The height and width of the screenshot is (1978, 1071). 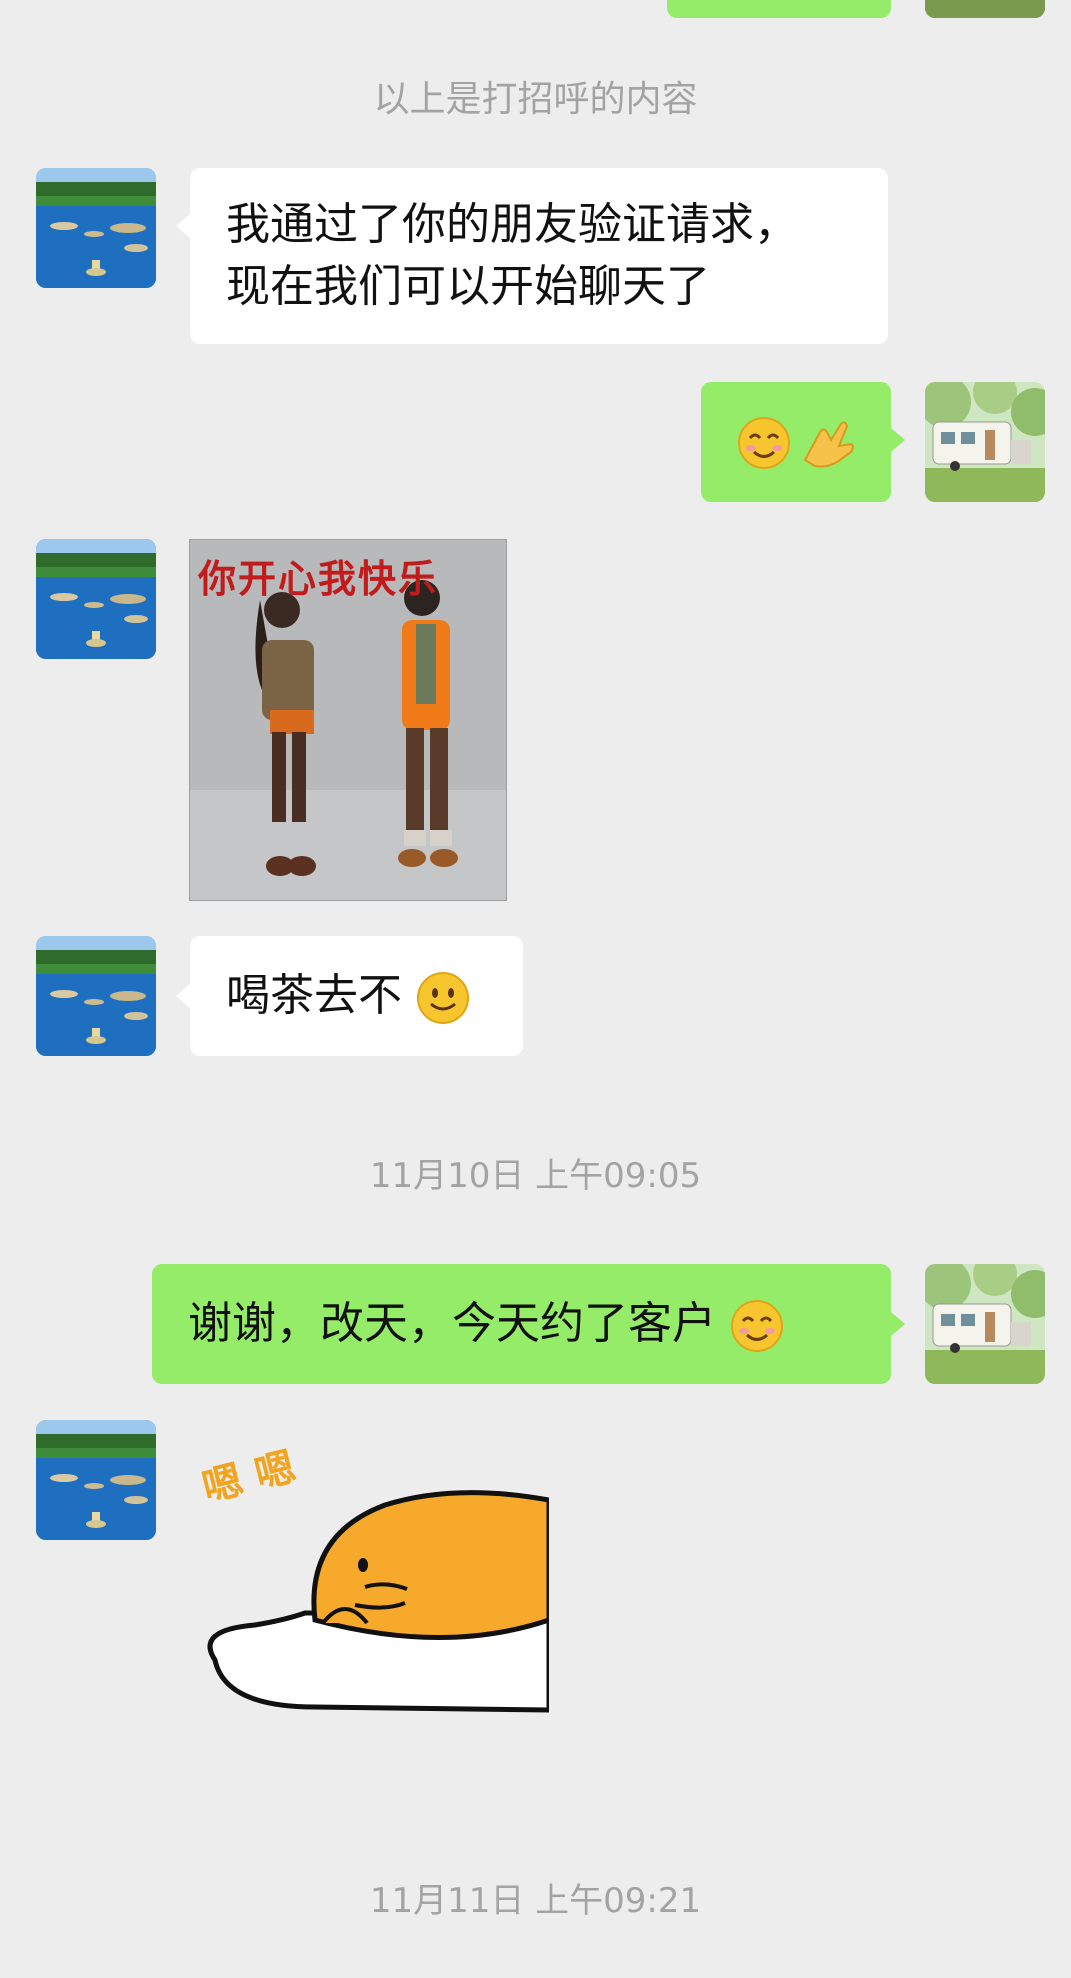 What do you see at coordinates (535, 99) in the screenshot?
I see `system-notice: 以上是打招呼的内容` at bounding box center [535, 99].